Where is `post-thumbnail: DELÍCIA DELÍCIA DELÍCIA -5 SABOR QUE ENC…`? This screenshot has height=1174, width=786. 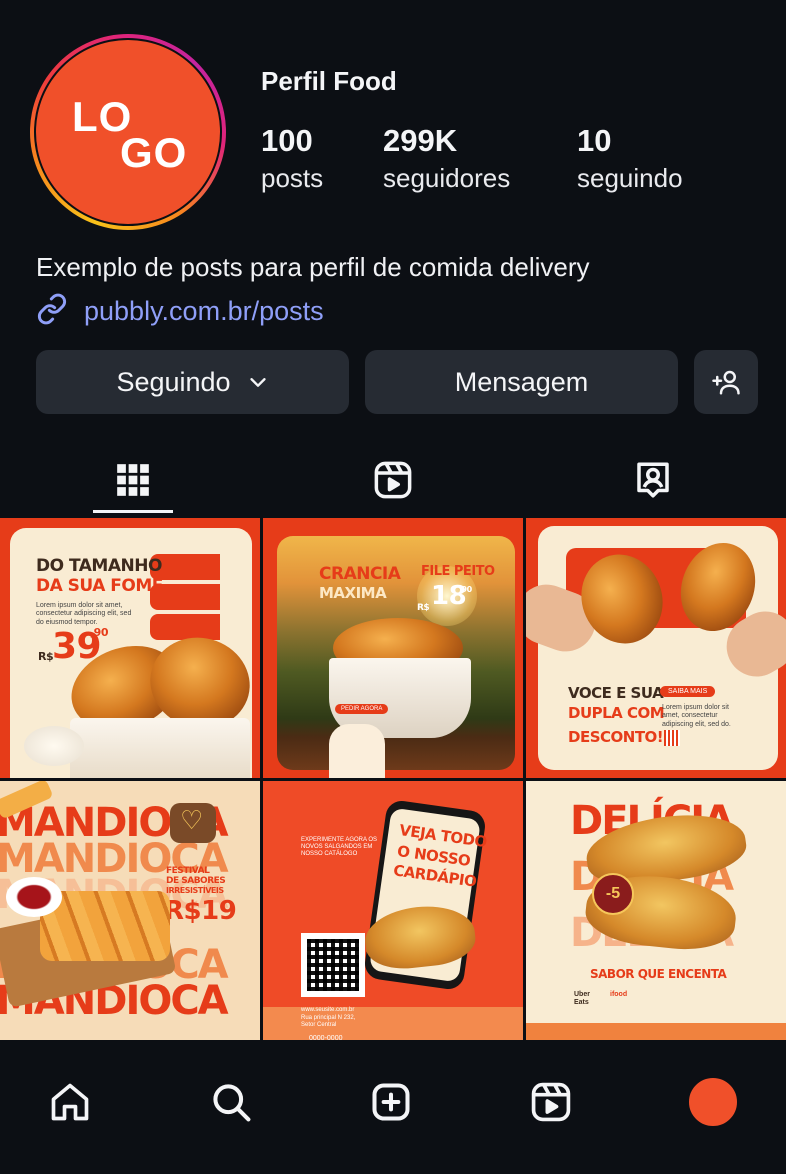
post-thumbnail: DELÍCIA DELÍCIA DELÍCIA -5 SABOR QUE ENC… is located at coordinates (656, 911).